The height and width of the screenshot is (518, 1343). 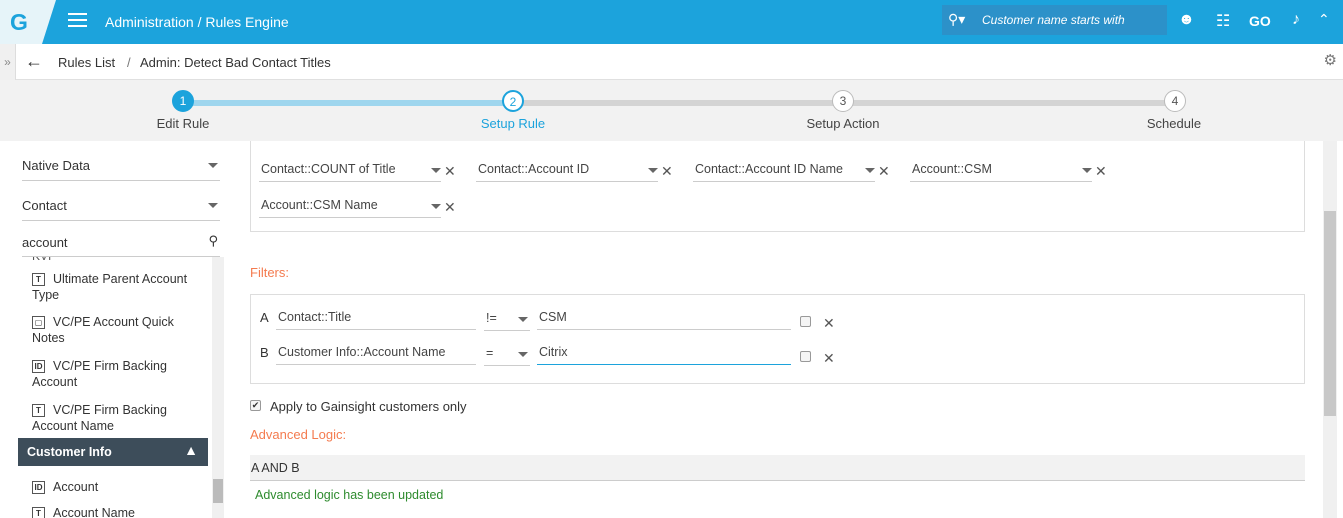 I want to click on field-select-count-title: Contact::COUNT of Title, so click(x=350, y=169).